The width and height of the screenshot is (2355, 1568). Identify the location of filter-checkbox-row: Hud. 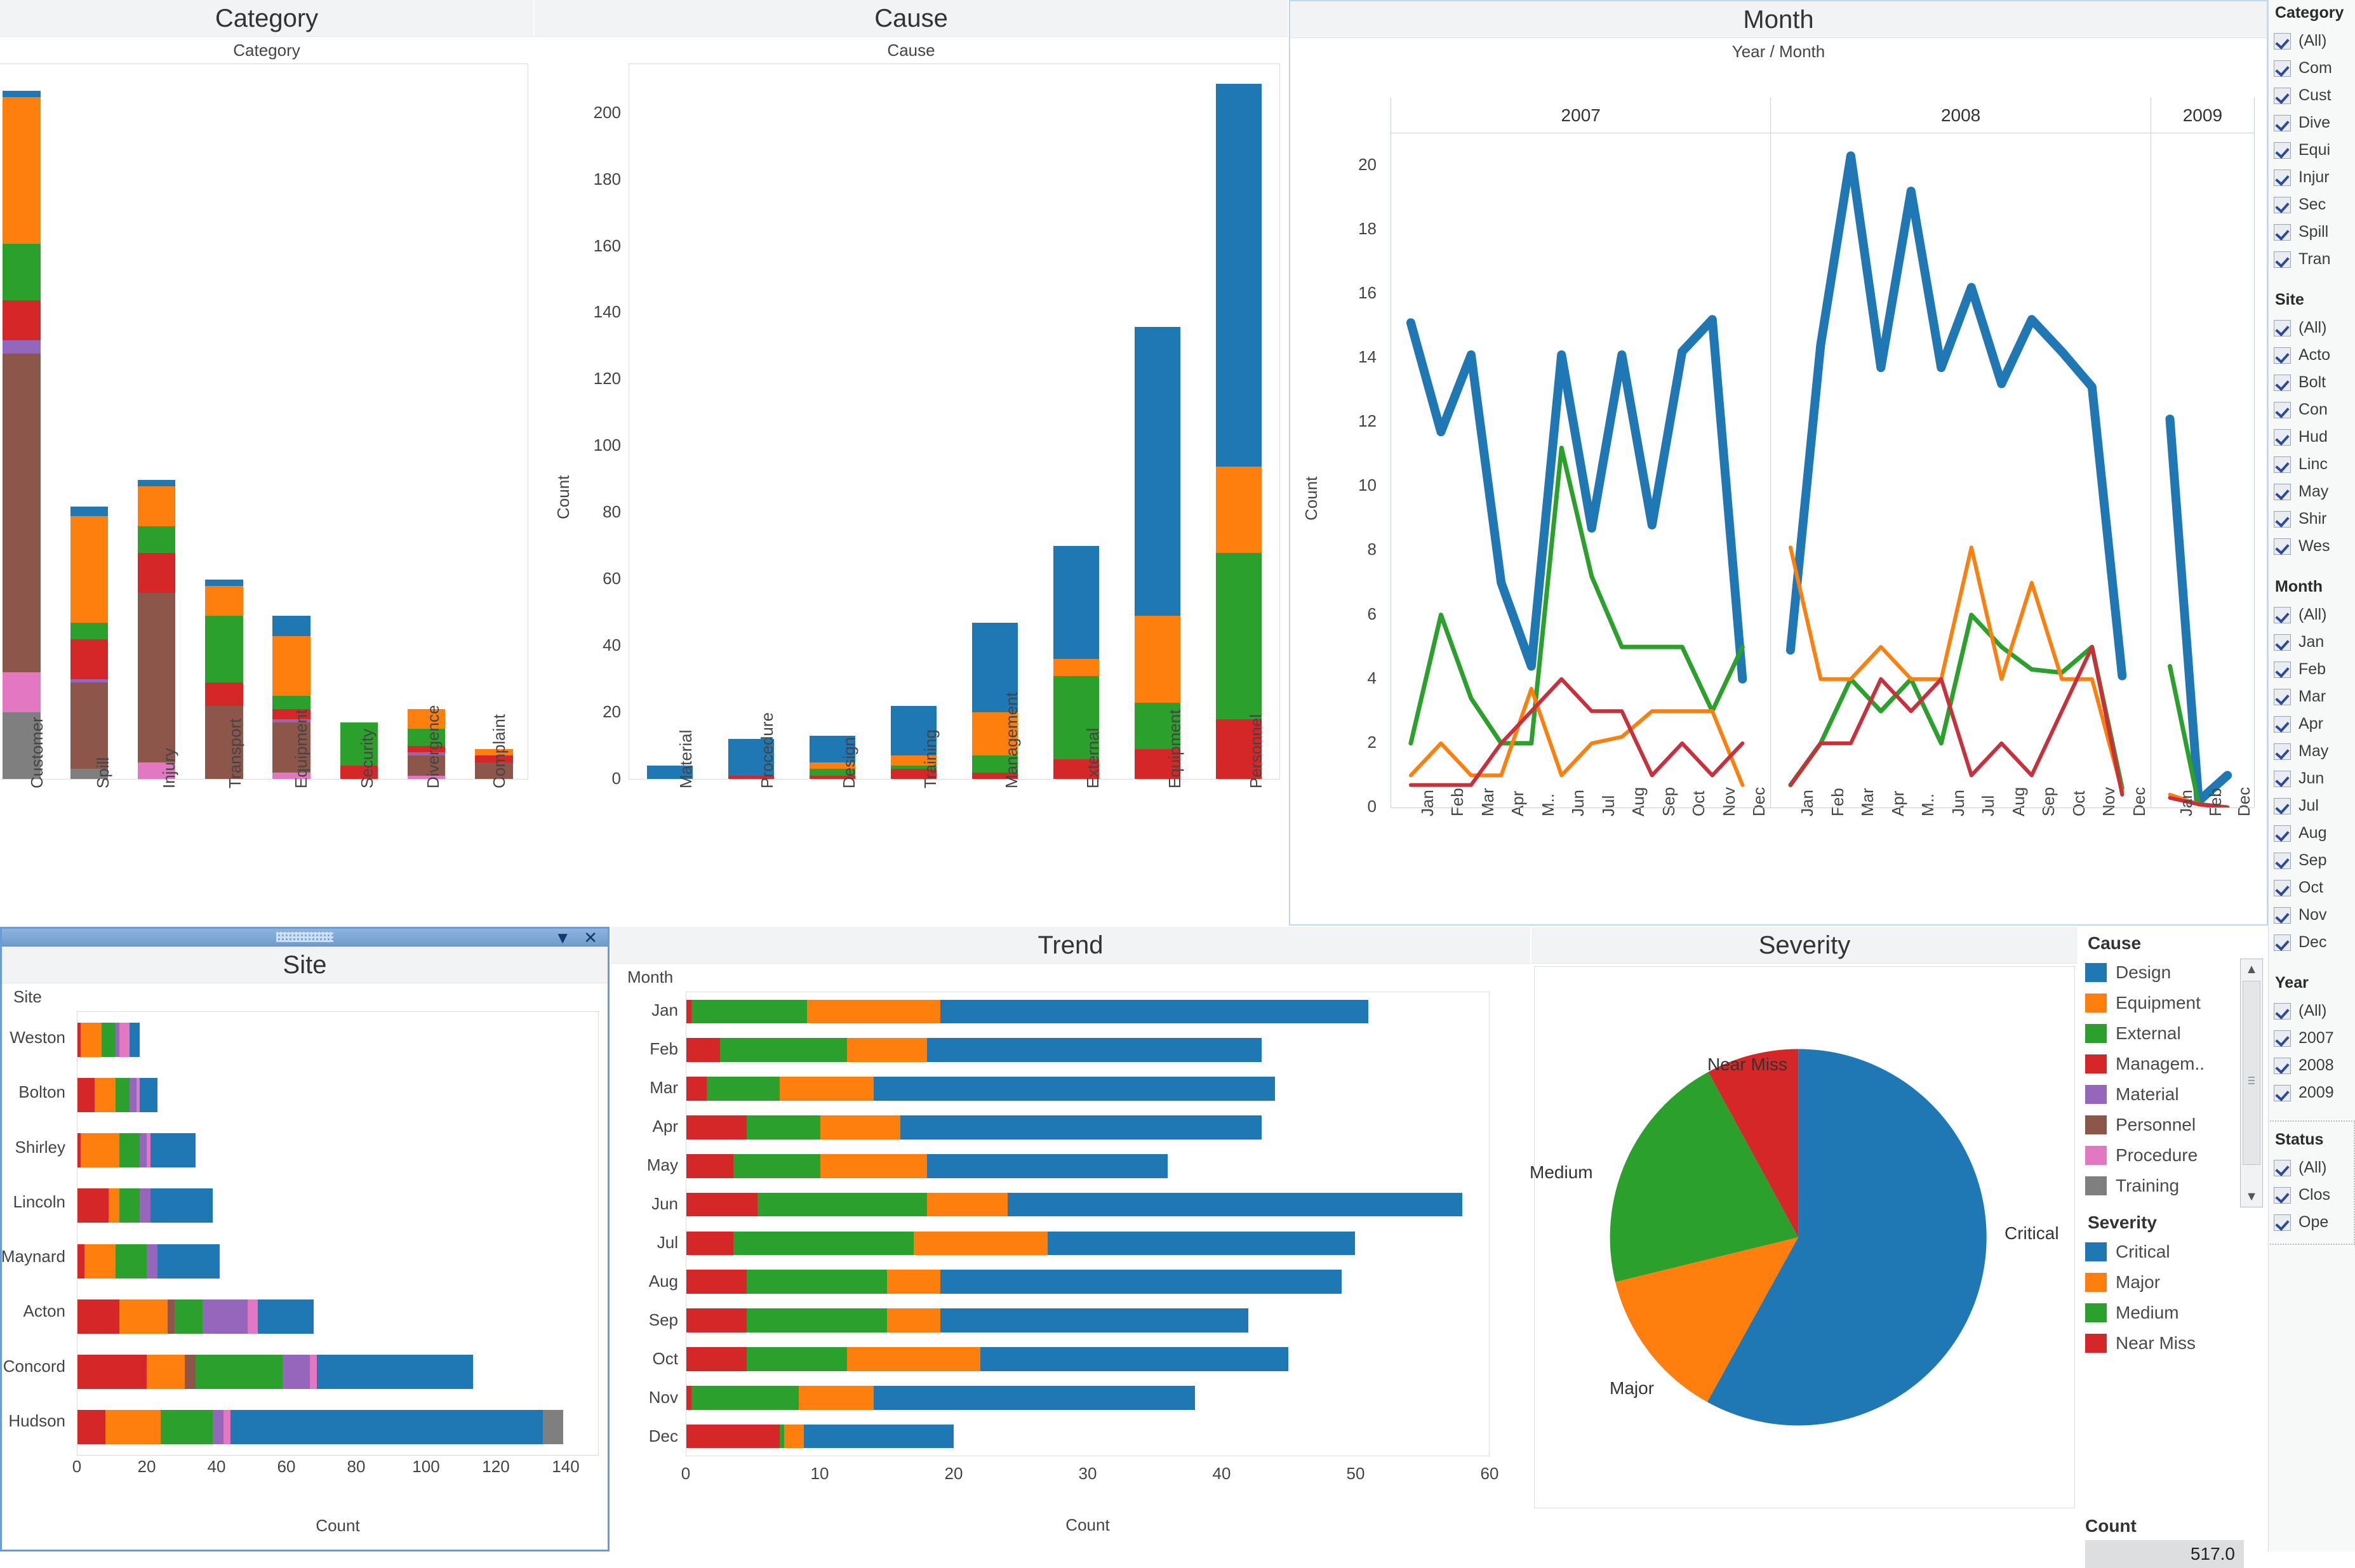
(2314, 437).